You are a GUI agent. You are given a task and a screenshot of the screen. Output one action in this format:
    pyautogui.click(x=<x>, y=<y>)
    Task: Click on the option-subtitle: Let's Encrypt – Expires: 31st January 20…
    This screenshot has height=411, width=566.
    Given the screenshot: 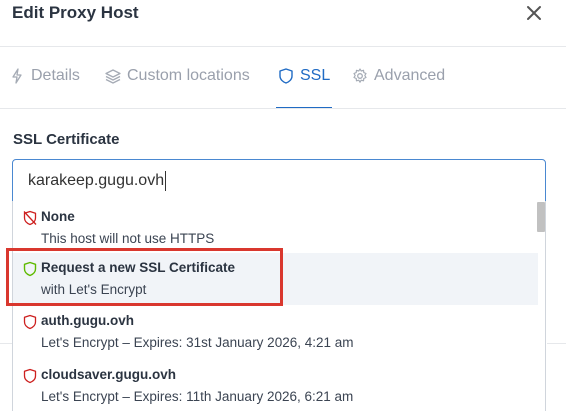 What is the action you would take?
    pyautogui.click(x=197, y=342)
    